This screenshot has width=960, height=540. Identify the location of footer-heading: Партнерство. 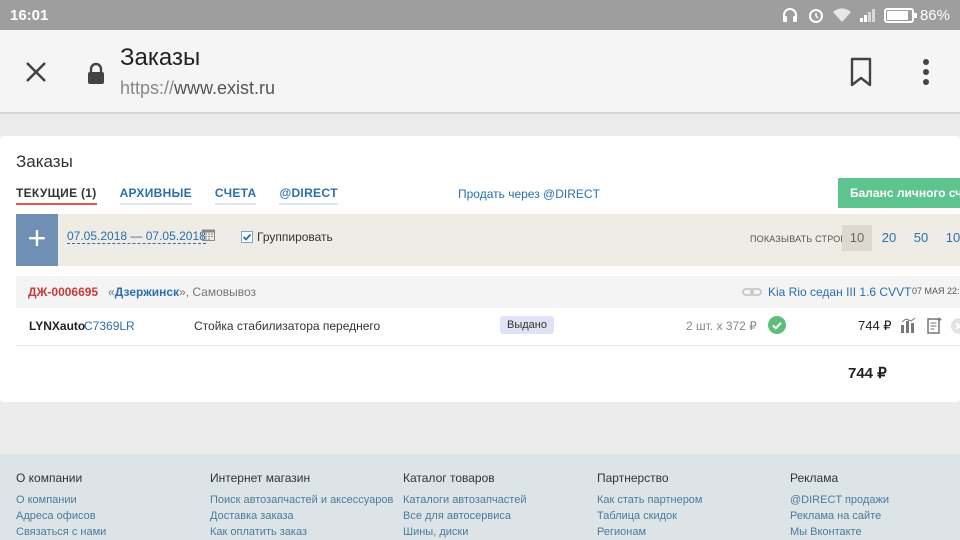
(633, 478).